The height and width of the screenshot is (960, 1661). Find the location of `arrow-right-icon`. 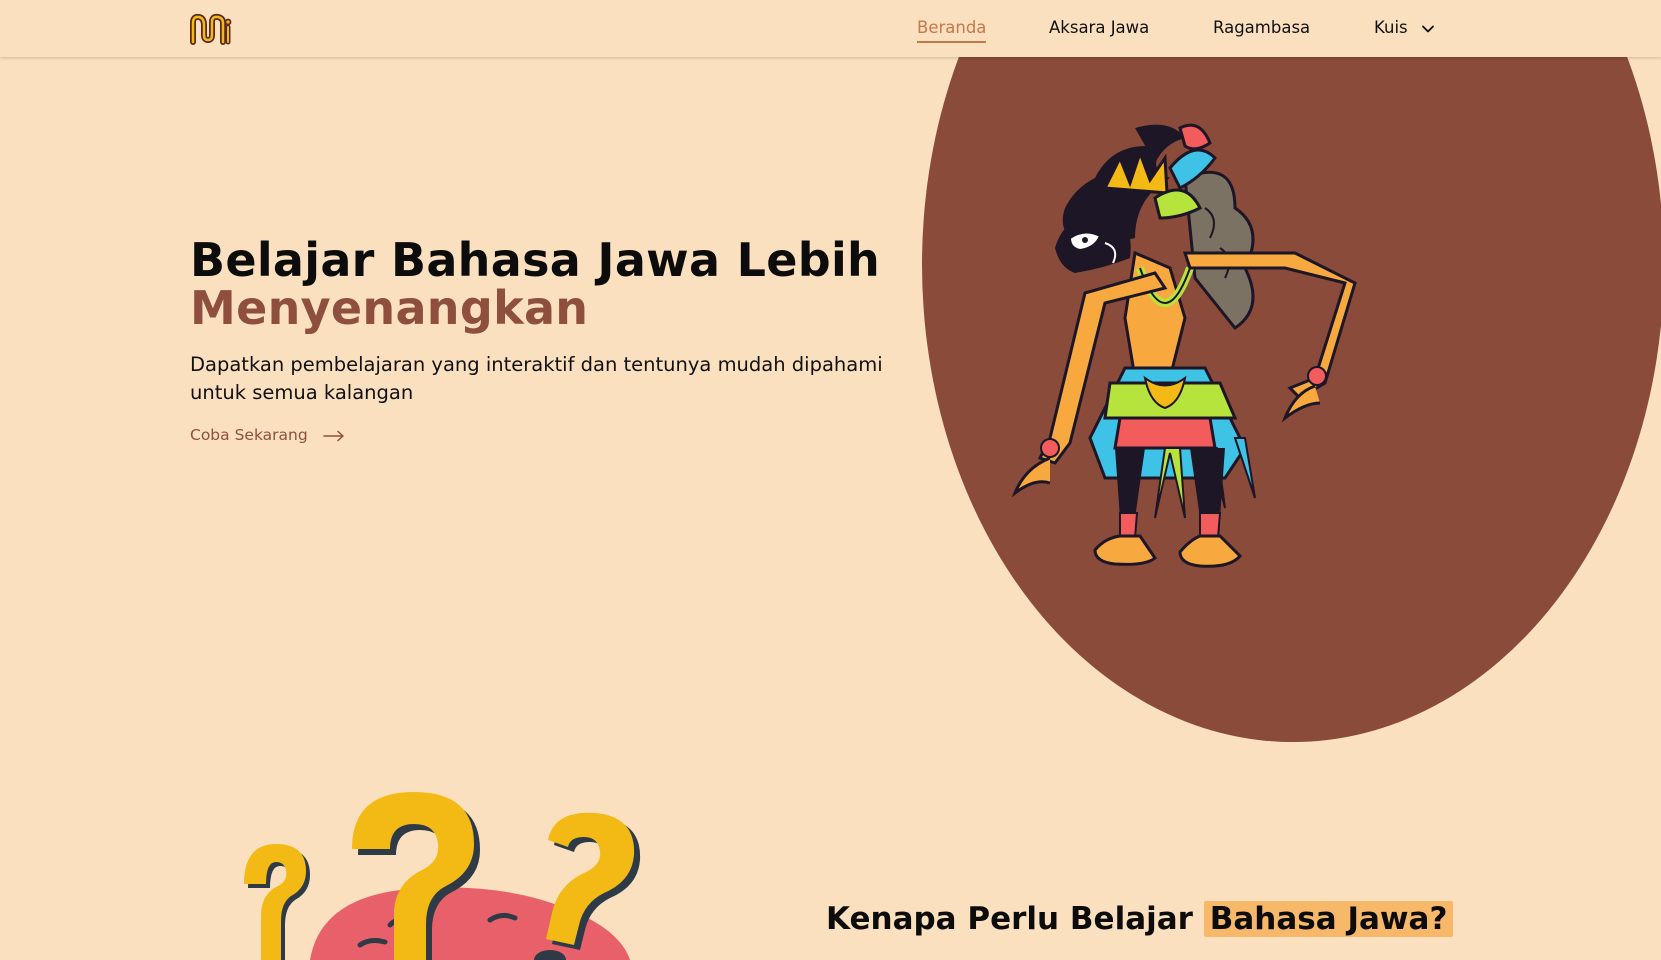

arrow-right-icon is located at coordinates (333, 435).